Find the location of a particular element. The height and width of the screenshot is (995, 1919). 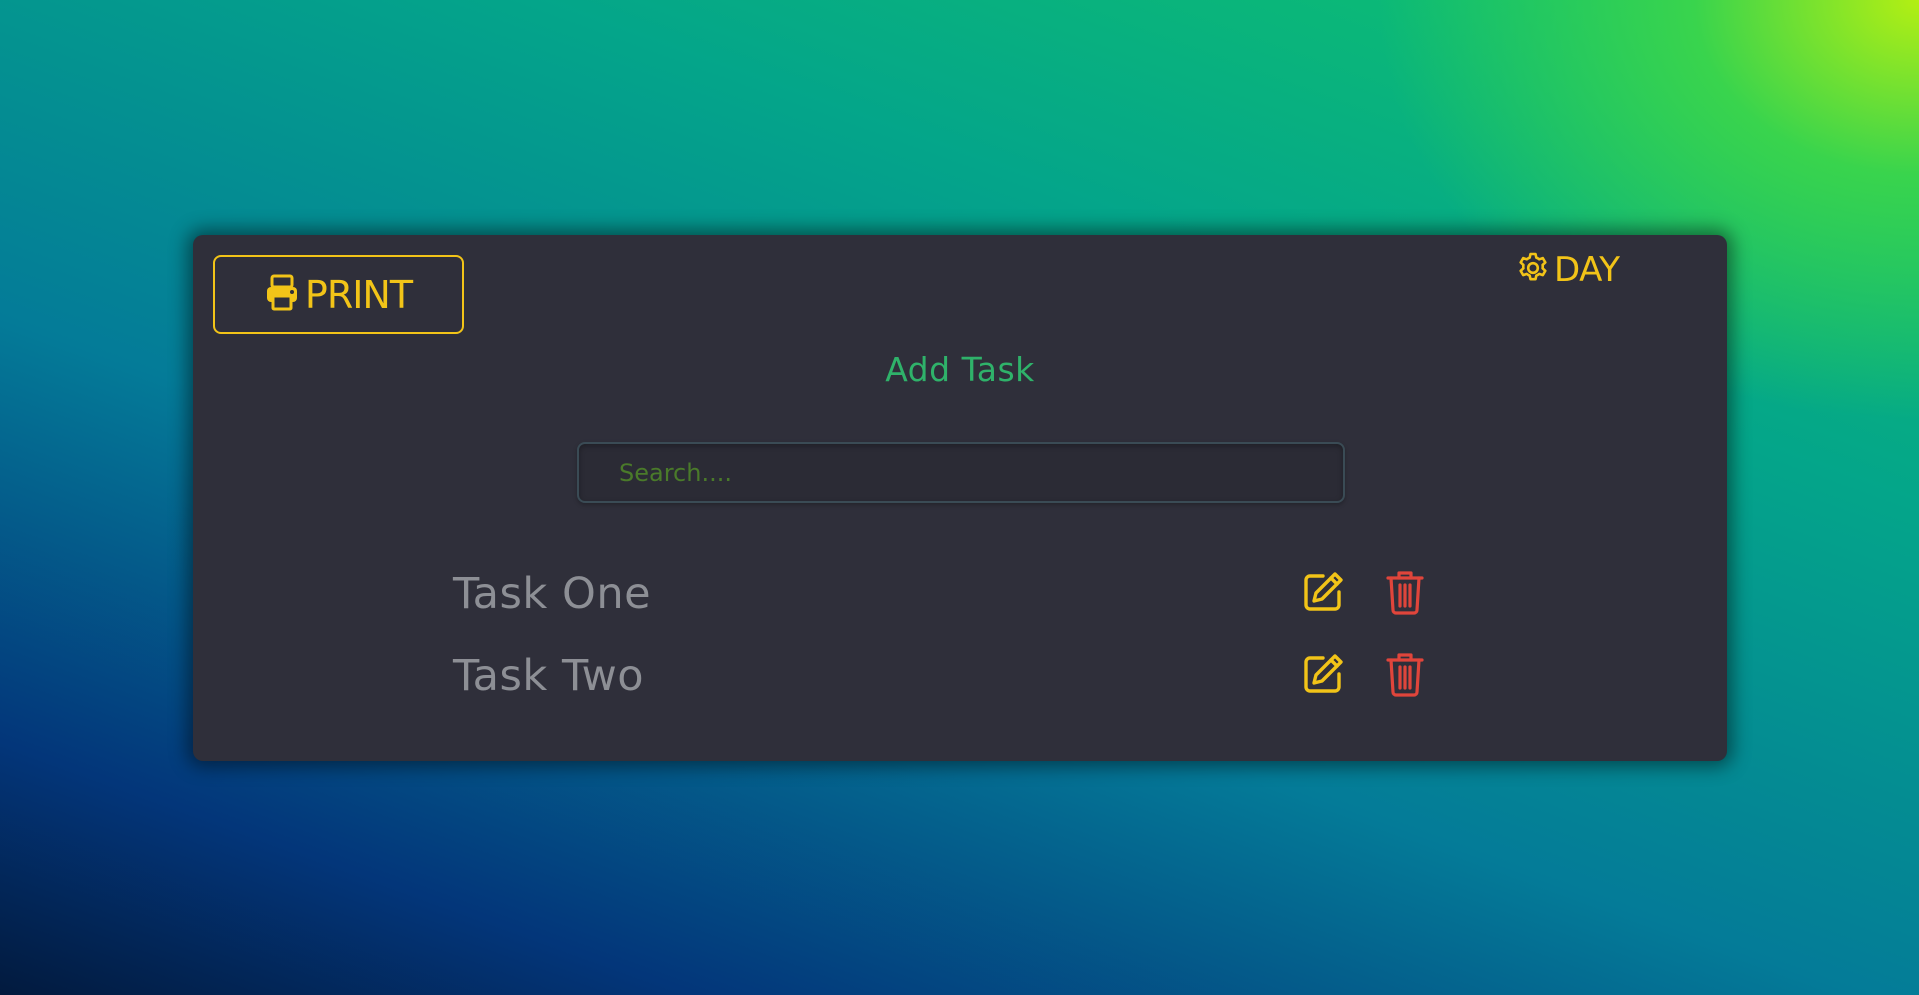

list-item: Task One is located at coordinates (938, 596).